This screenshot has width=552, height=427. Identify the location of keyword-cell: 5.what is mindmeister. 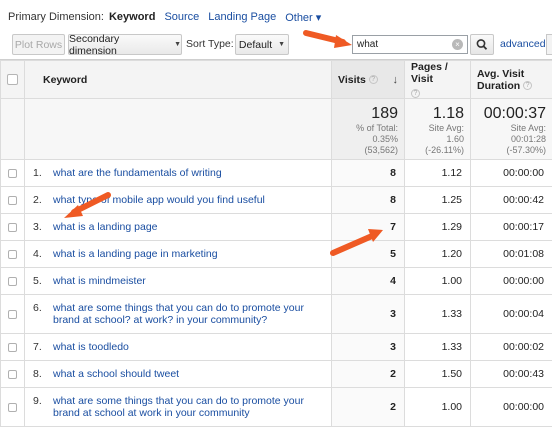
(178, 281).